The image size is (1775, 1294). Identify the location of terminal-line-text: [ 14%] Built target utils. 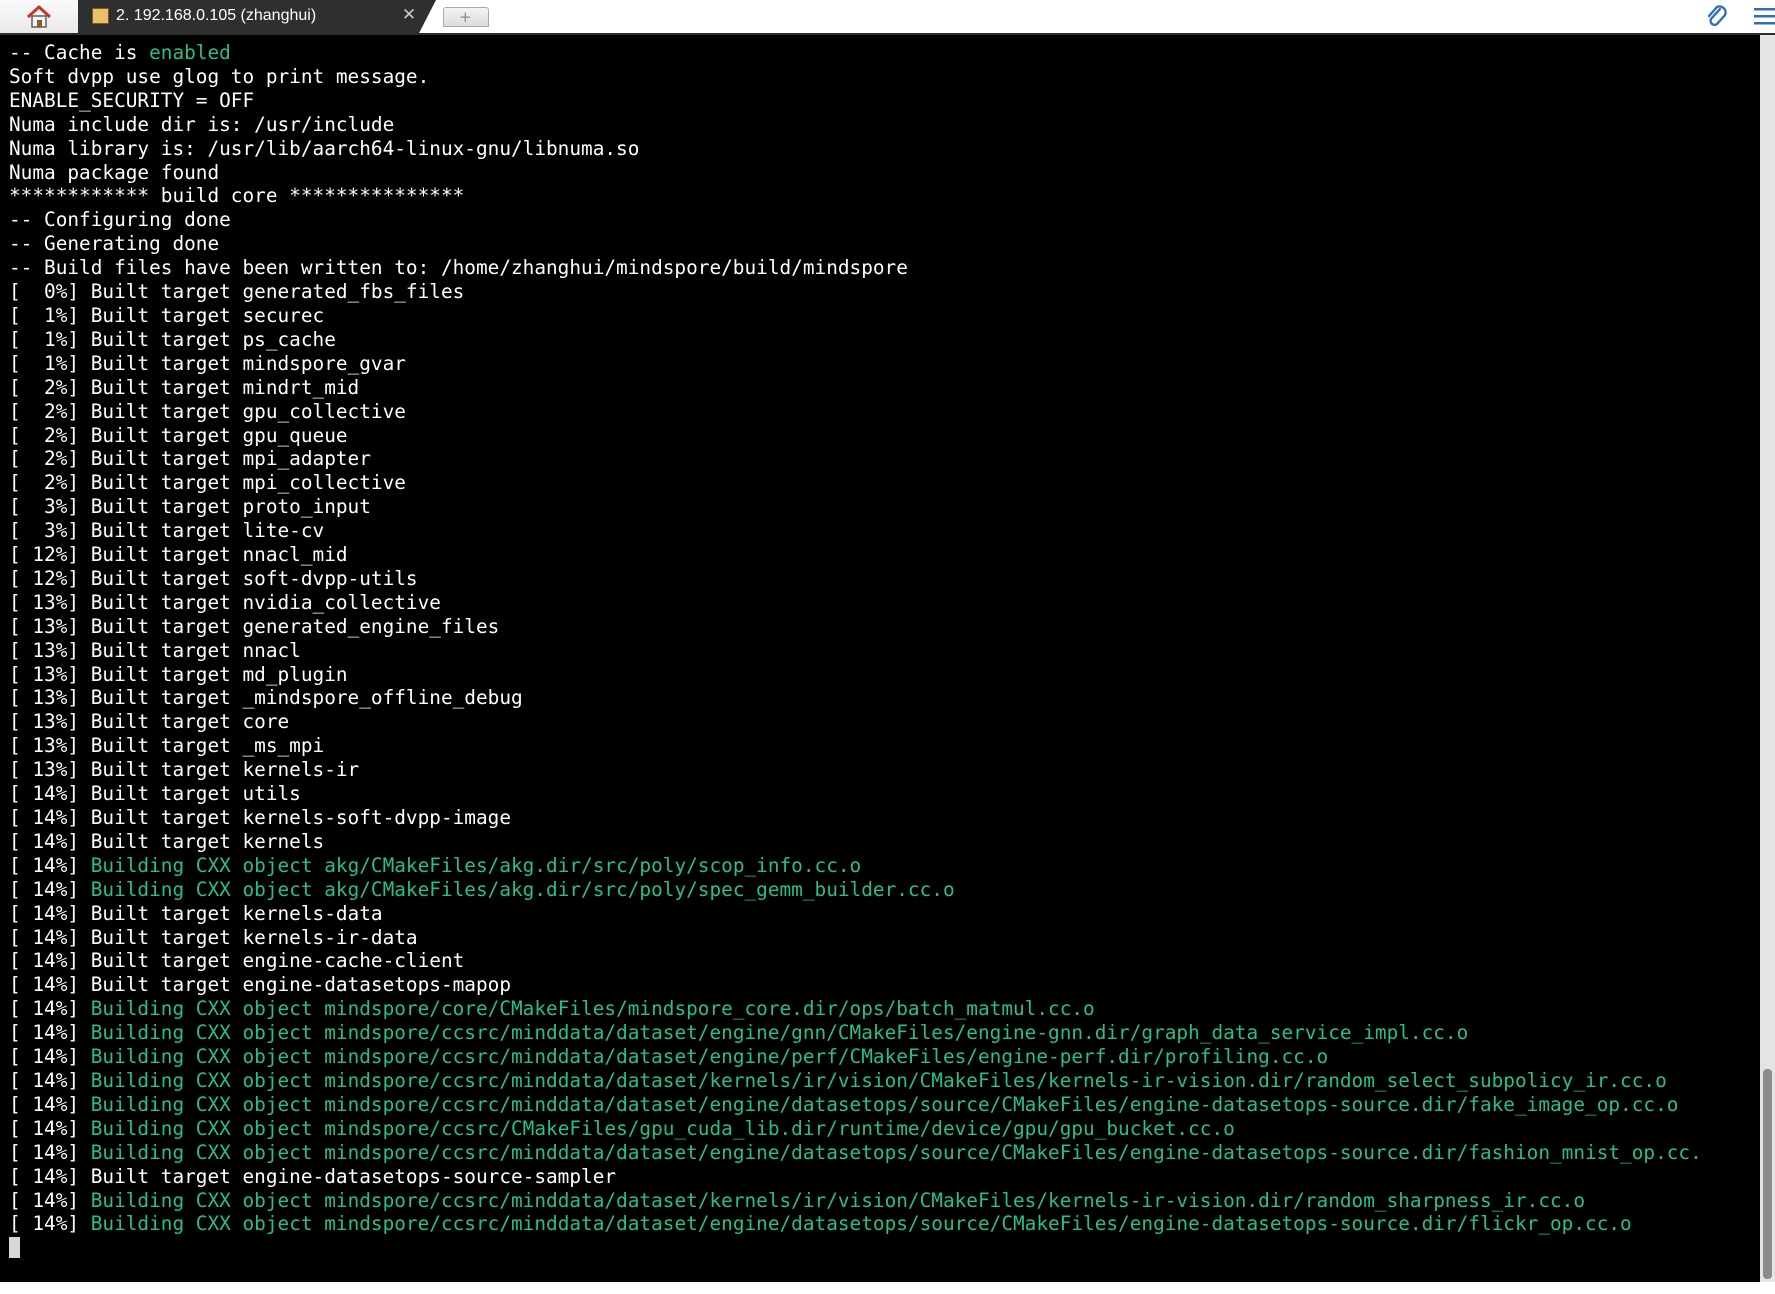
(155, 794).